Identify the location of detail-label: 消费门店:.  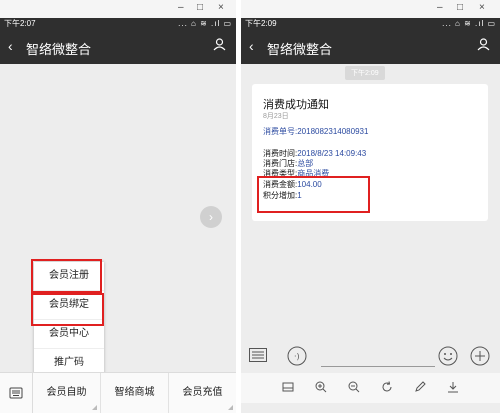
(280, 163).